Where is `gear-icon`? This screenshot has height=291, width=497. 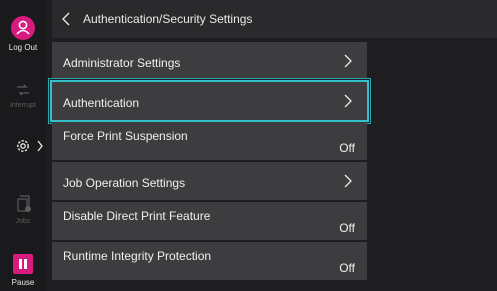 gear-icon is located at coordinates (23, 146).